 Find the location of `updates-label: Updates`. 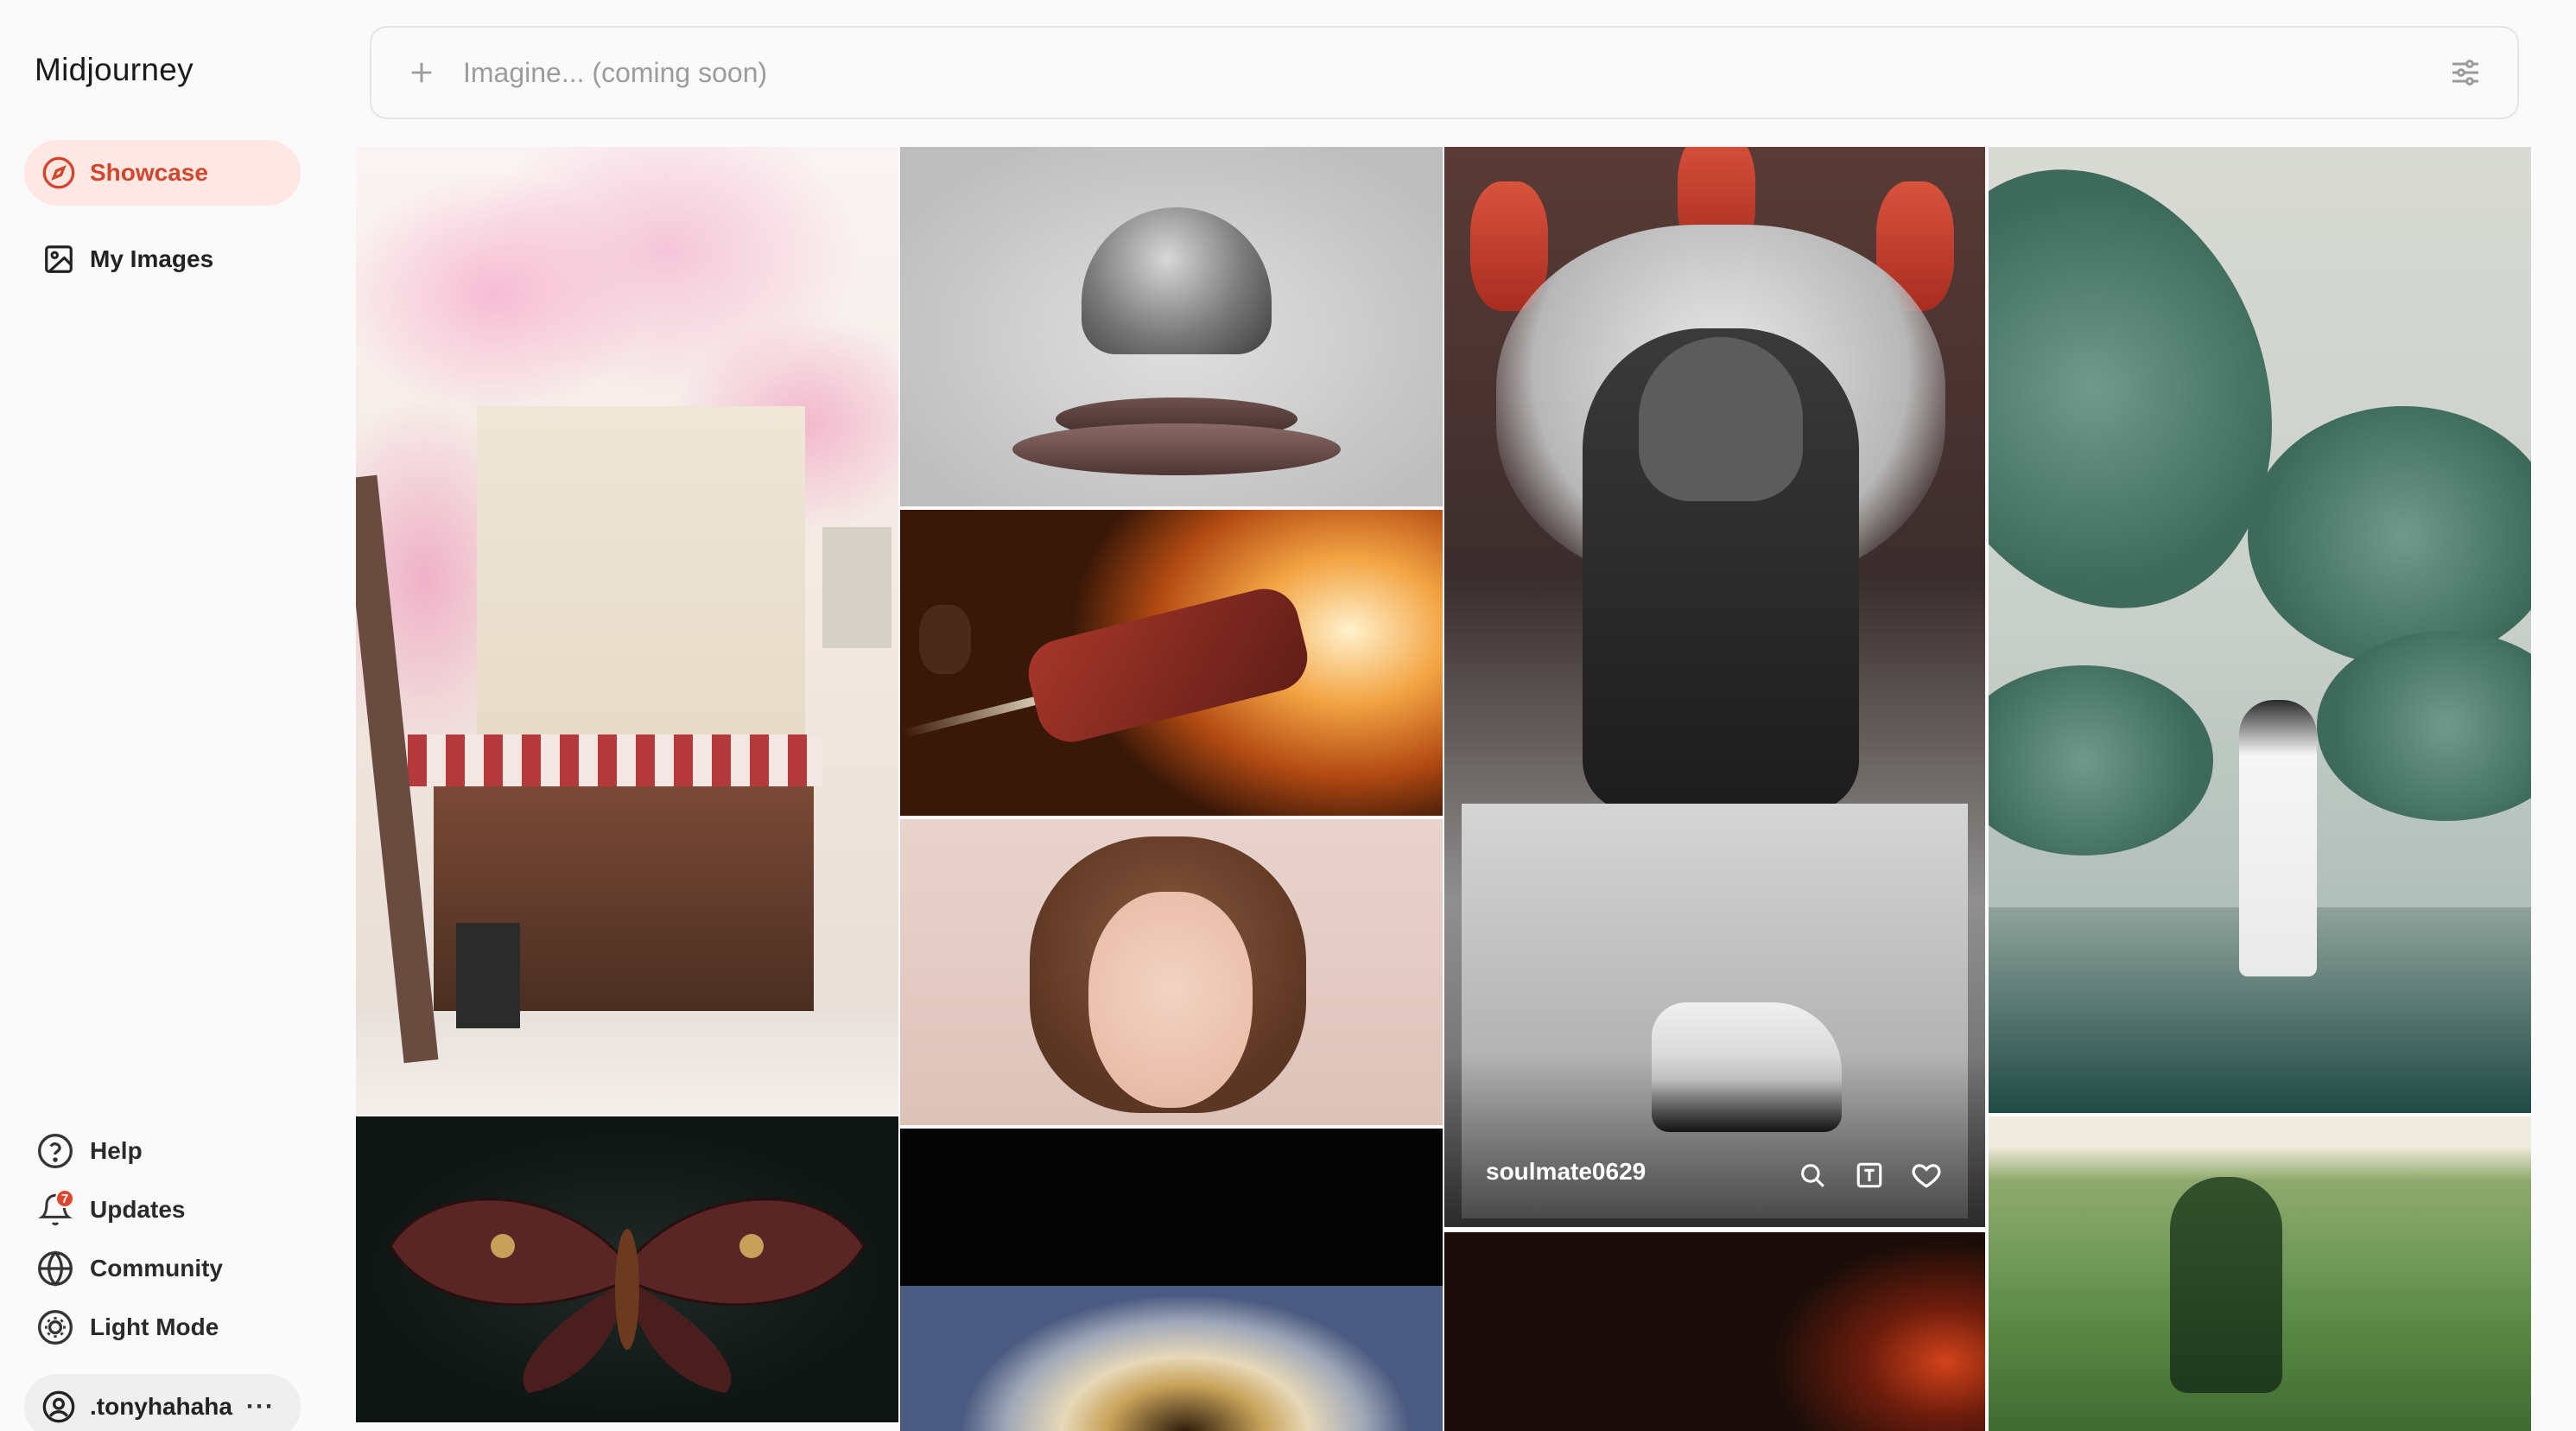

updates-label: Updates is located at coordinates (138, 1209).